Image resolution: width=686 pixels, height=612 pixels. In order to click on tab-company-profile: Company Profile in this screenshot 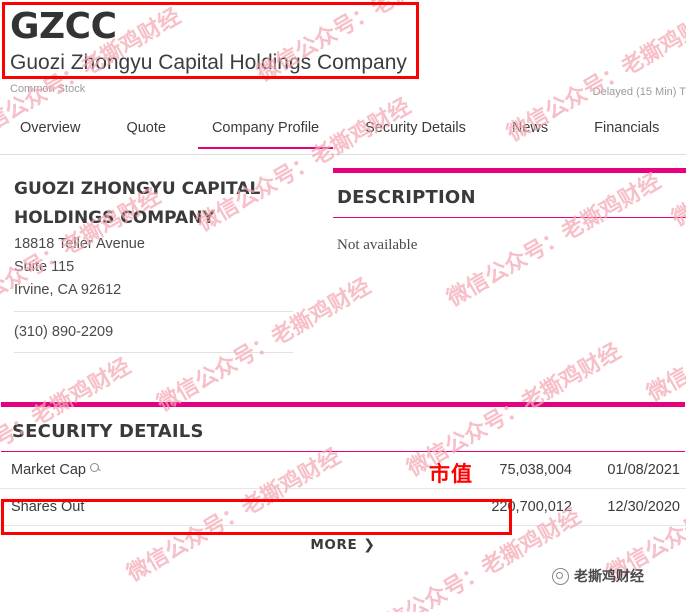, I will do `click(265, 130)`.